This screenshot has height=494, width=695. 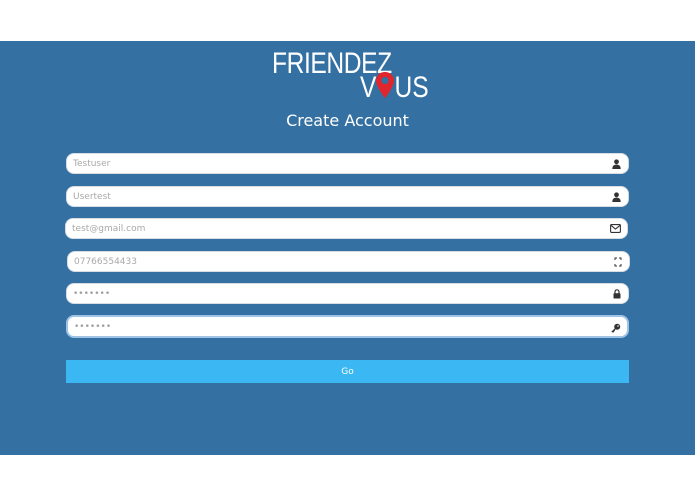 I want to click on go-button: Go, so click(x=347, y=371).